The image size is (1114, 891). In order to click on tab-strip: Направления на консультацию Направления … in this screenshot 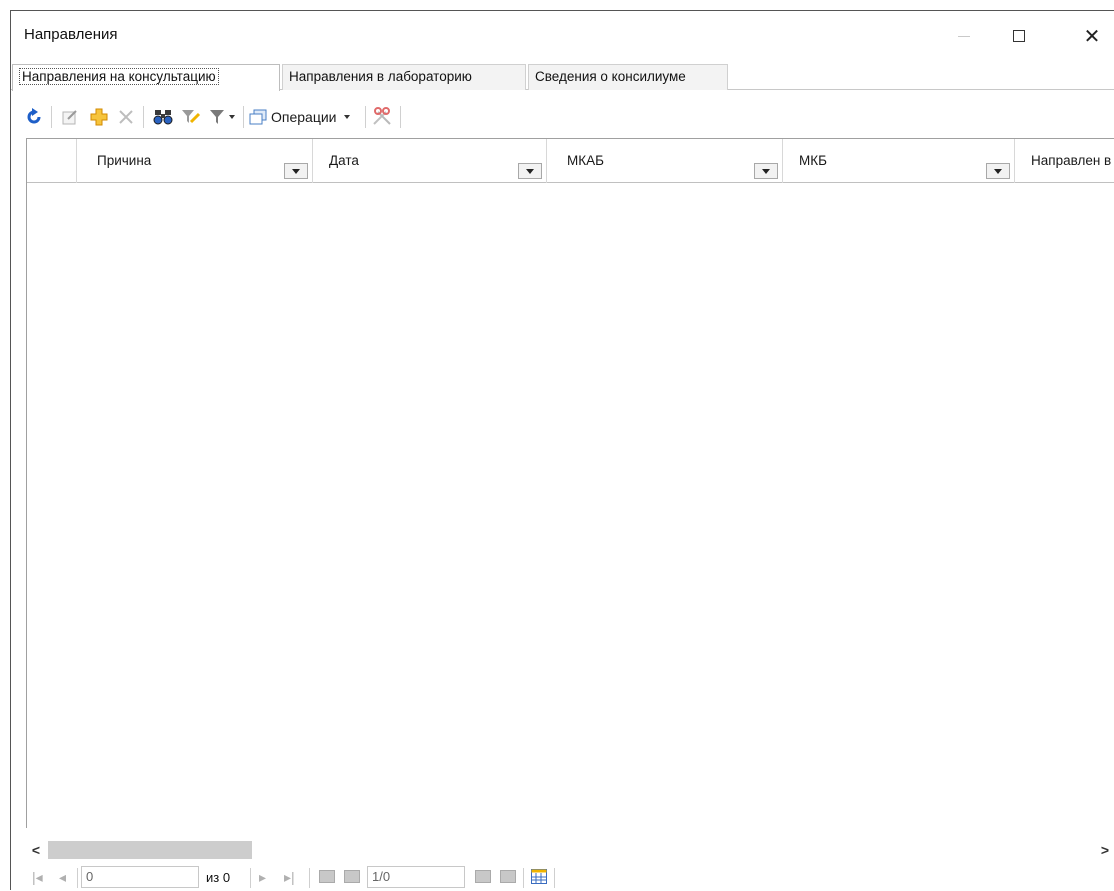, I will do `click(562, 77)`.